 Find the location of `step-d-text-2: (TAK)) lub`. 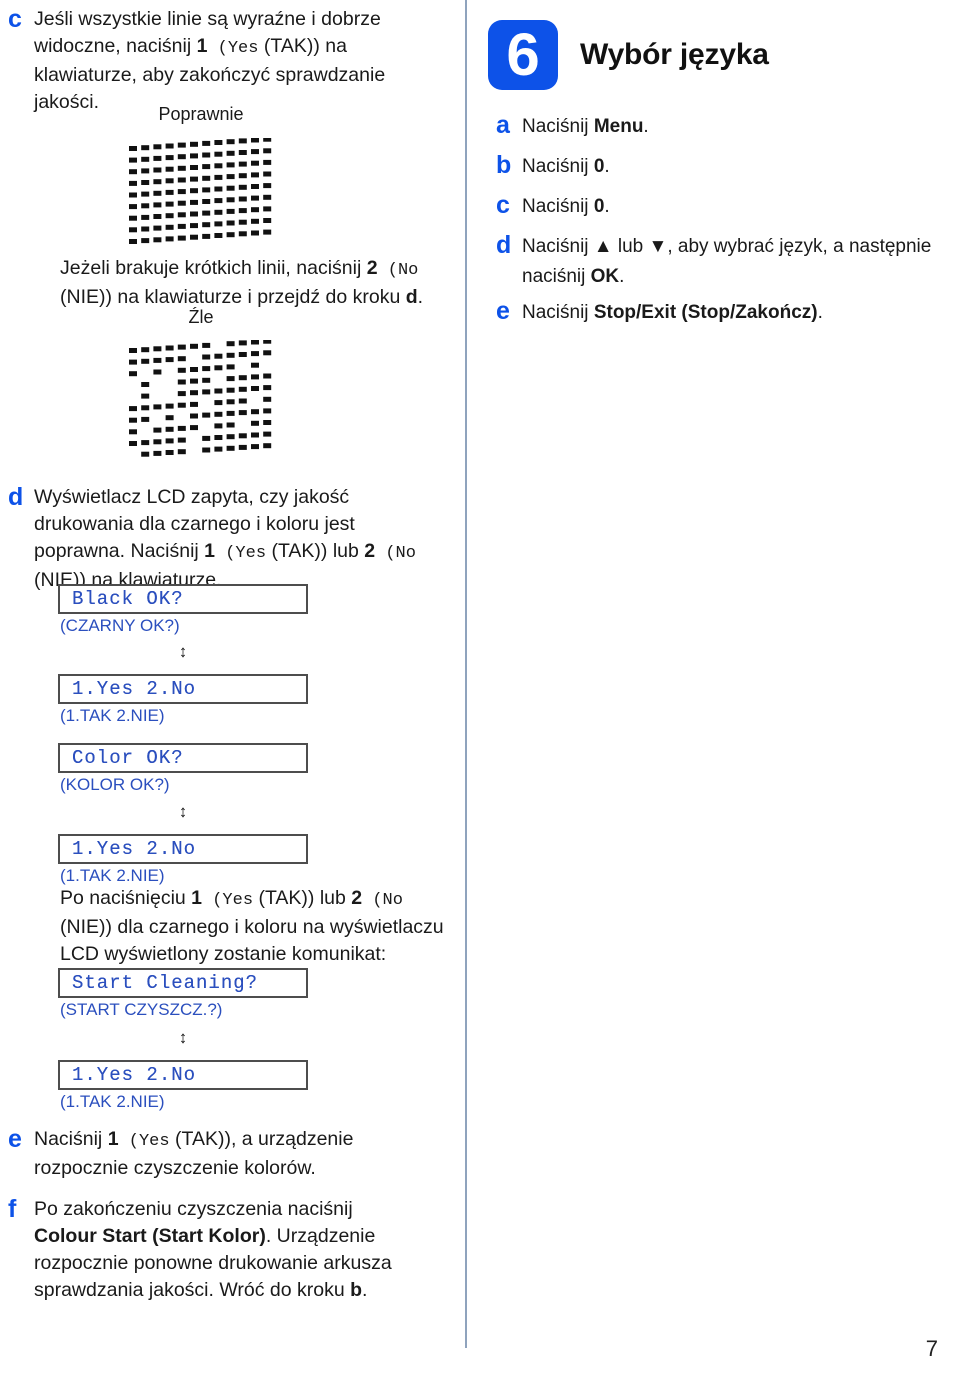

step-d-text-2: (TAK)) lub is located at coordinates (315, 551).